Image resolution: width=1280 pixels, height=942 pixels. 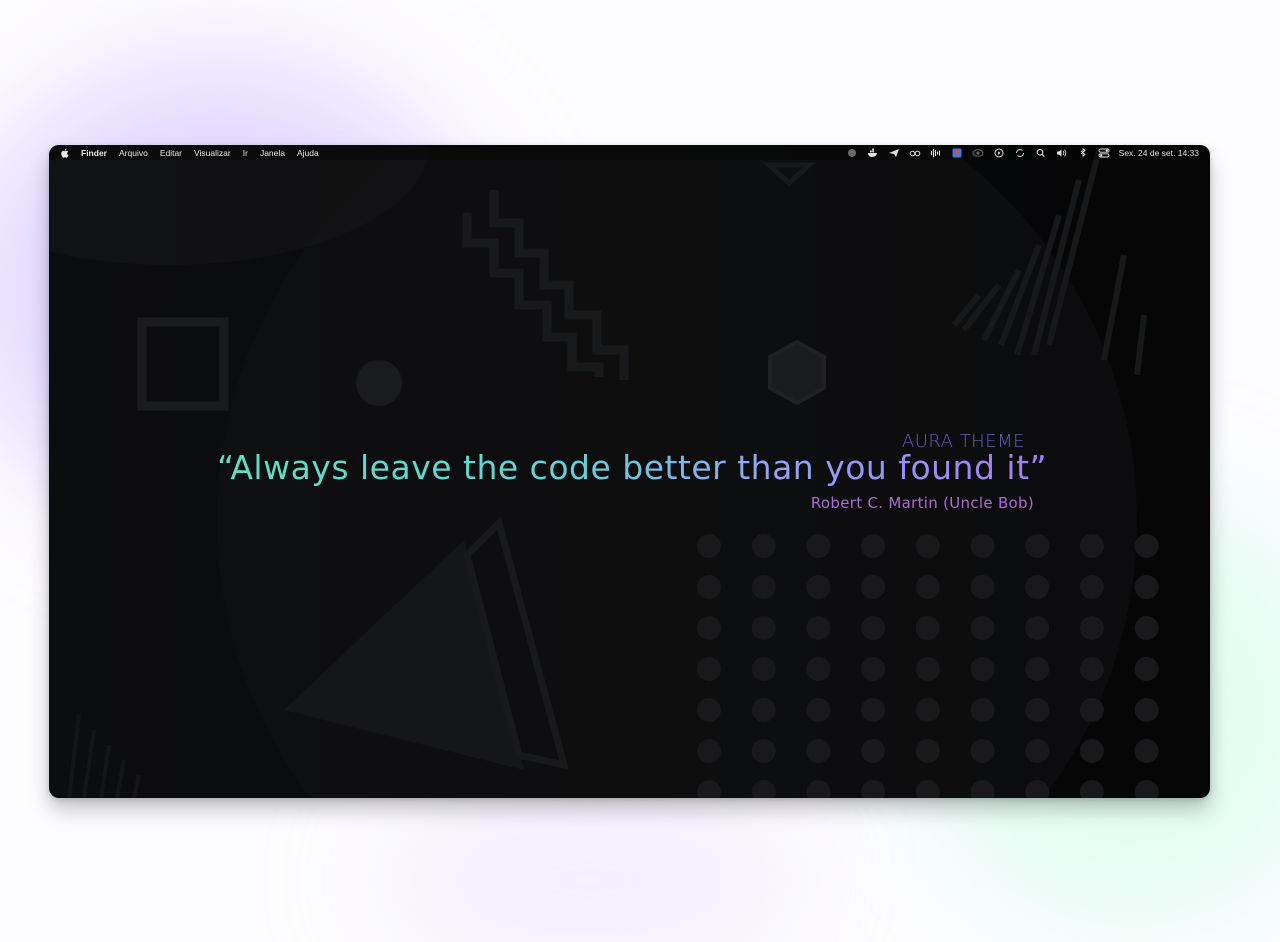 I want to click on menu-item-janela: Janela, so click(x=272, y=153).